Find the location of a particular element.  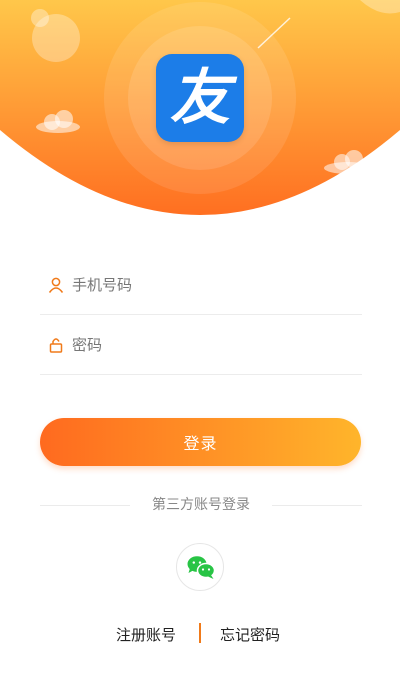

password-field-row is located at coordinates (201, 345).